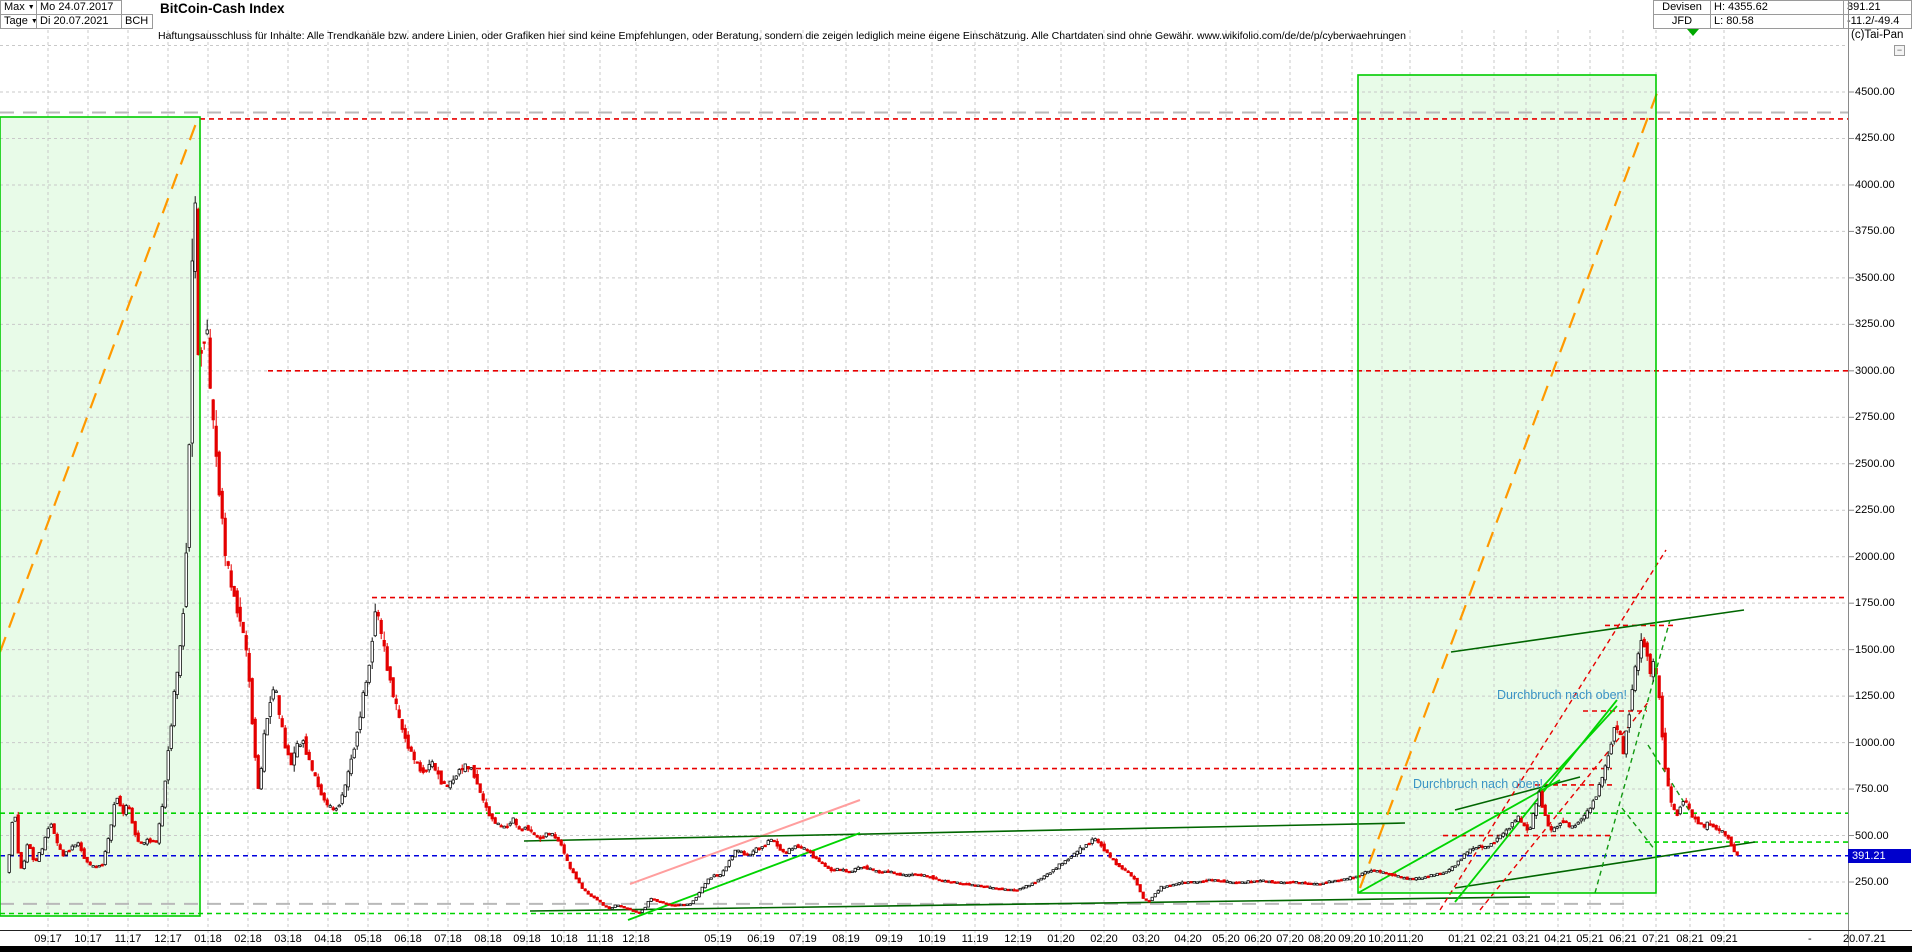 This screenshot has width=1912, height=952. Describe the element at coordinates (79, 7) in the screenshot. I see `date-from-field: Mo 24.07.2017` at that location.